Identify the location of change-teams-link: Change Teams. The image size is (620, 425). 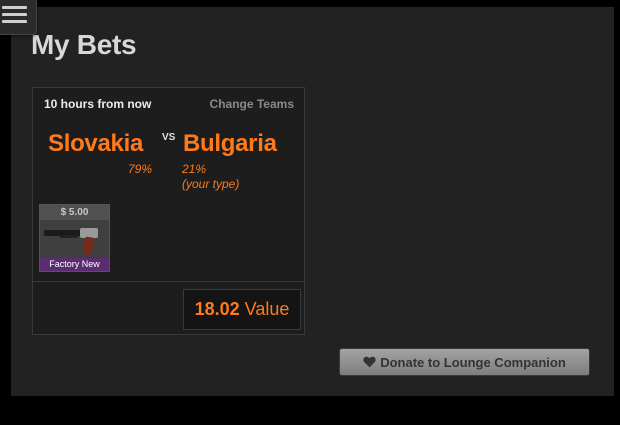
(252, 104).